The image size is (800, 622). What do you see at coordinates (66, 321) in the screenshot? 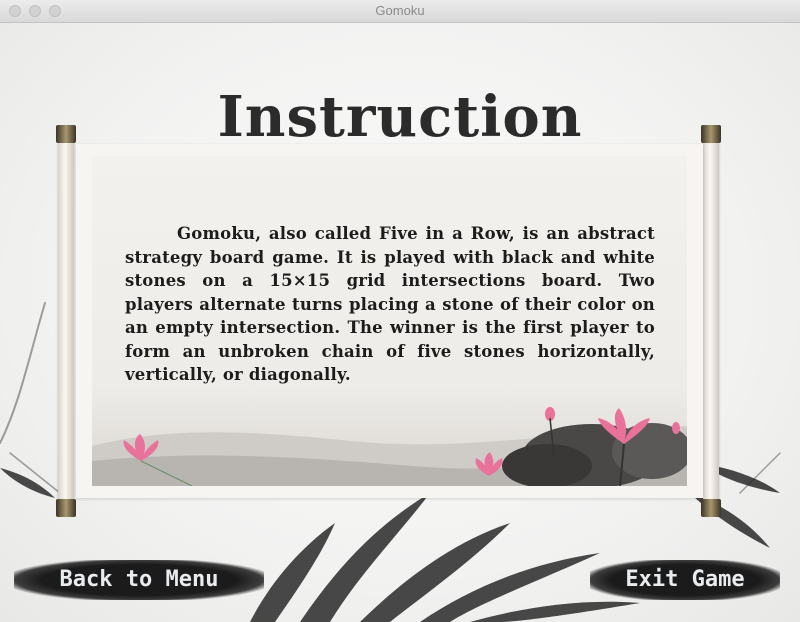
I see `scroll-rod-left` at bounding box center [66, 321].